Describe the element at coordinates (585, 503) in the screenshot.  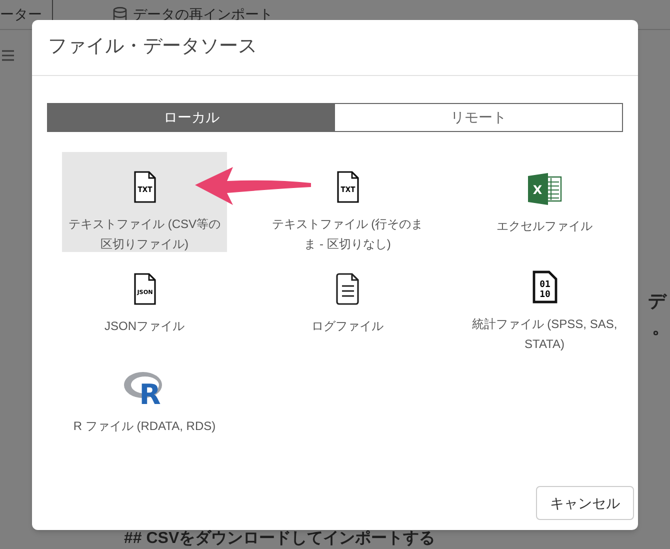
I see `cancel-button: キャンセル` at that location.